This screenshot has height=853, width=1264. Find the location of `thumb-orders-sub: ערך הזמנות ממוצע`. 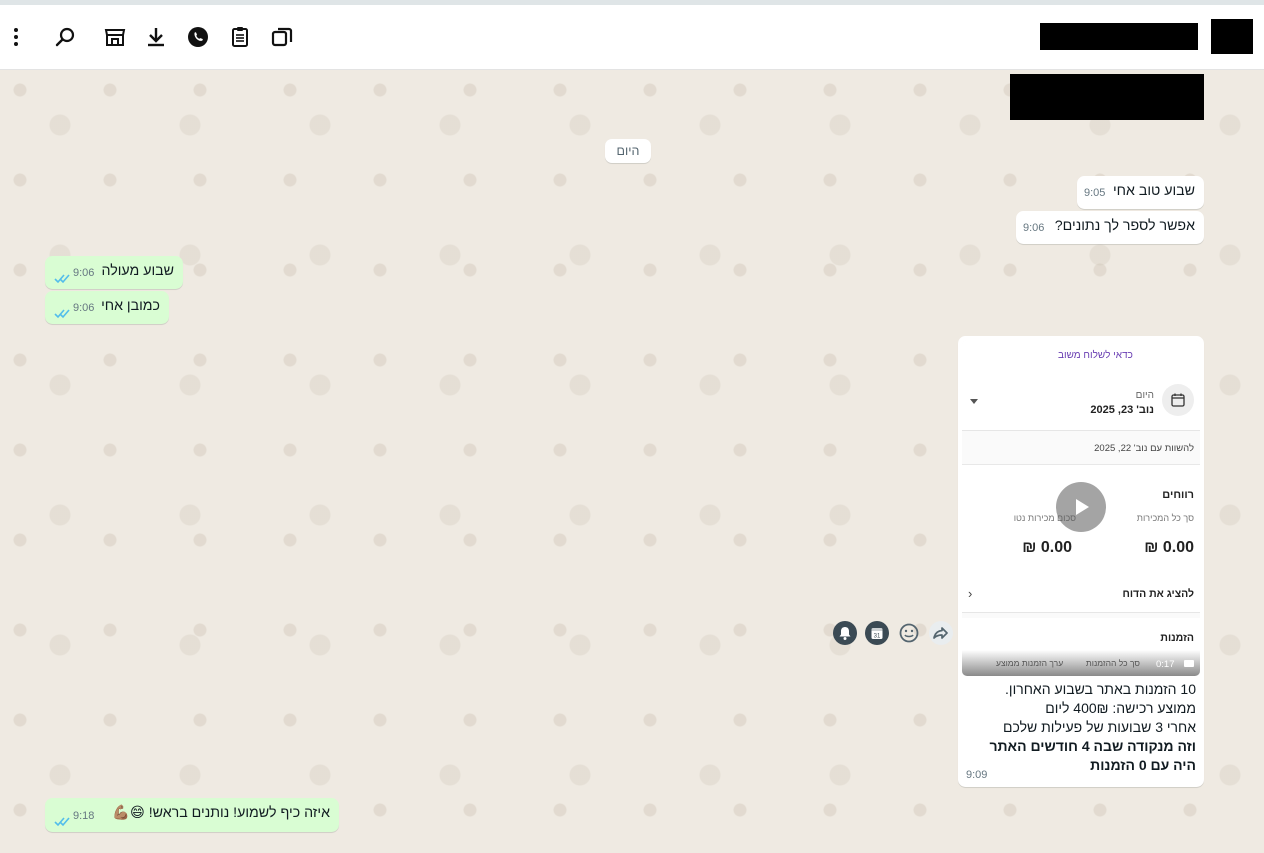

thumb-orders-sub: ערך הזמנות ממוצע is located at coordinates (1030, 663).